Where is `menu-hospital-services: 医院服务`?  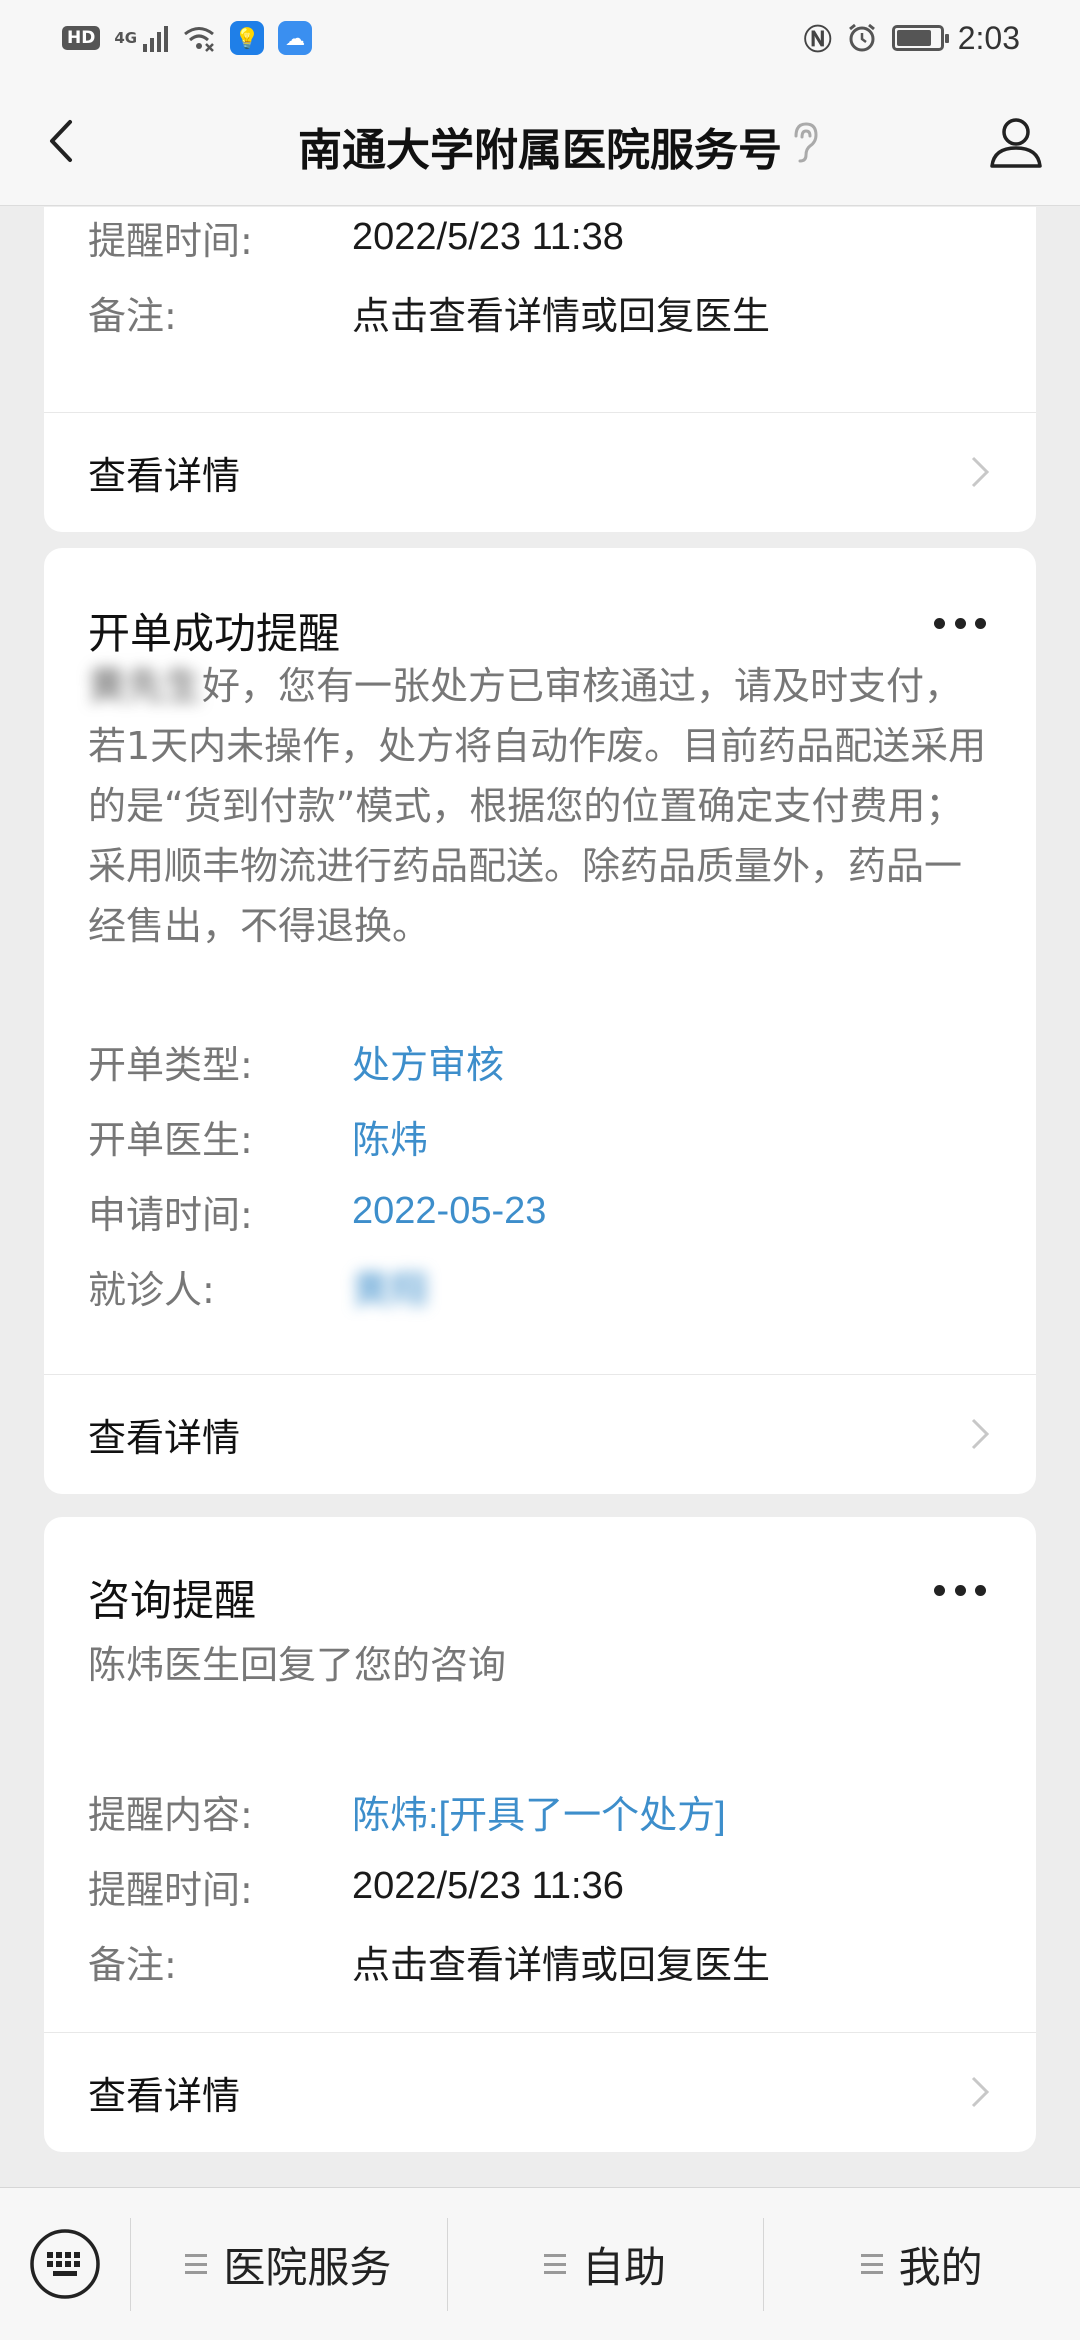 menu-hospital-services: 医院服务 is located at coordinates (288, 2264).